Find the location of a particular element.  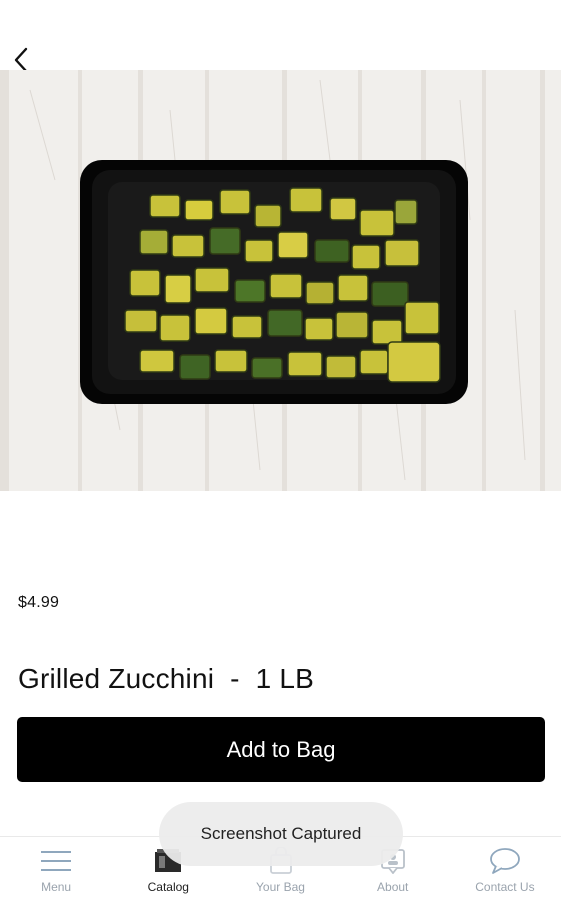

toast-notification: Screenshot Captured is located at coordinates (281, 834).